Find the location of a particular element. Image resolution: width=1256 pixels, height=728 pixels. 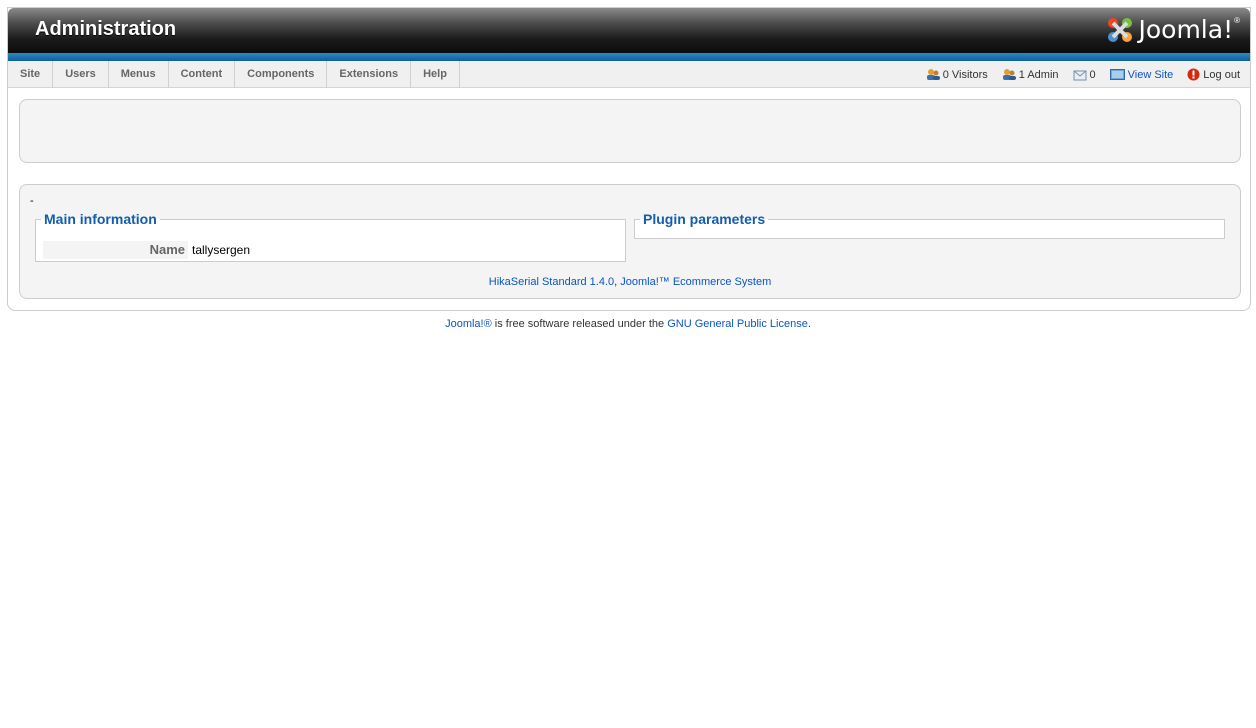

menu-item-site: Site is located at coordinates (31, 74).